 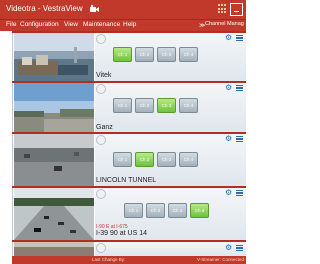 What do you see at coordinates (94, 9) in the screenshot?
I see `camera-logo-icon` at bounding box center [94, 9].